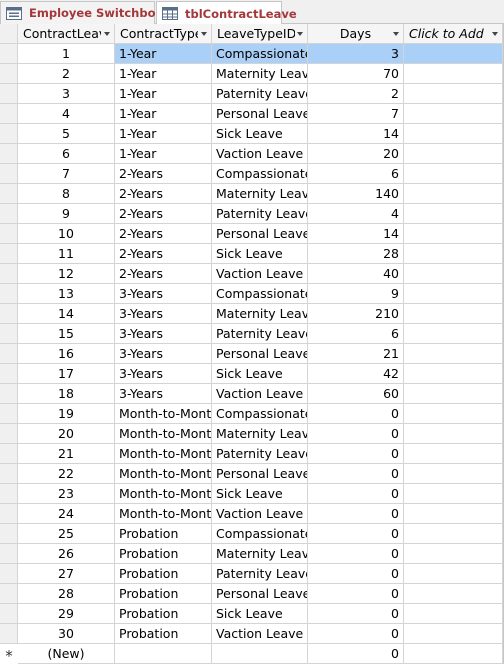 The width and height of the screenshot is (504, 668). I want to click on cell-contractleaveid: 4, so click(66, 114).